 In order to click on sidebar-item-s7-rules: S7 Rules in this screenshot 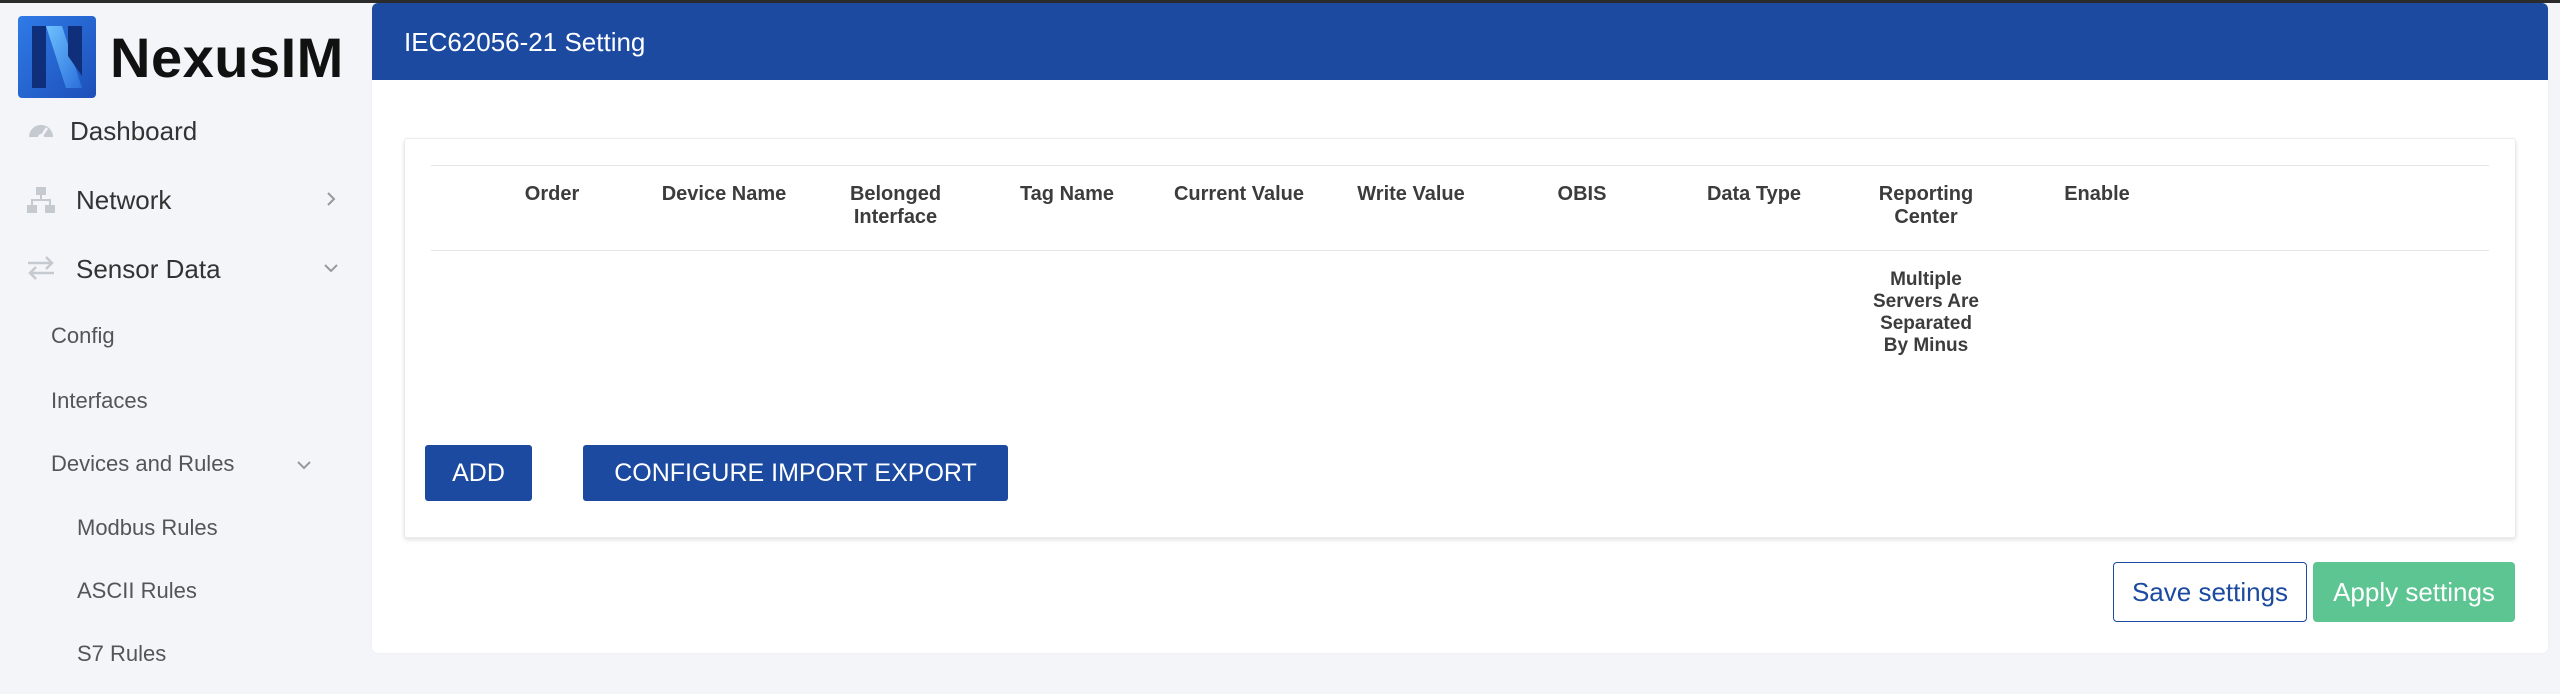, I will do `click(121, 654)`.